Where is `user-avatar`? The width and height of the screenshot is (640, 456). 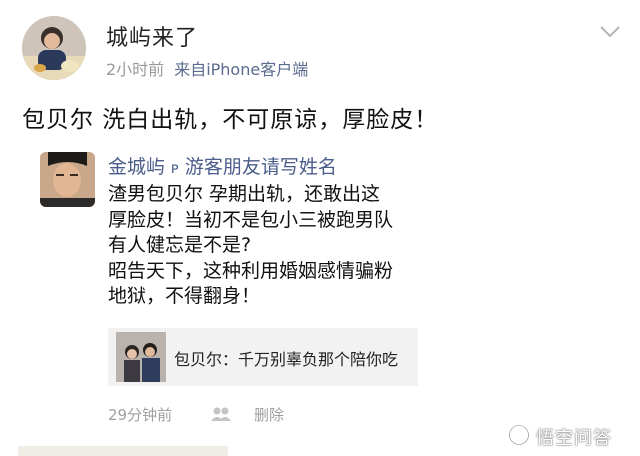 user-avatar is located at coordinates (54, 48).